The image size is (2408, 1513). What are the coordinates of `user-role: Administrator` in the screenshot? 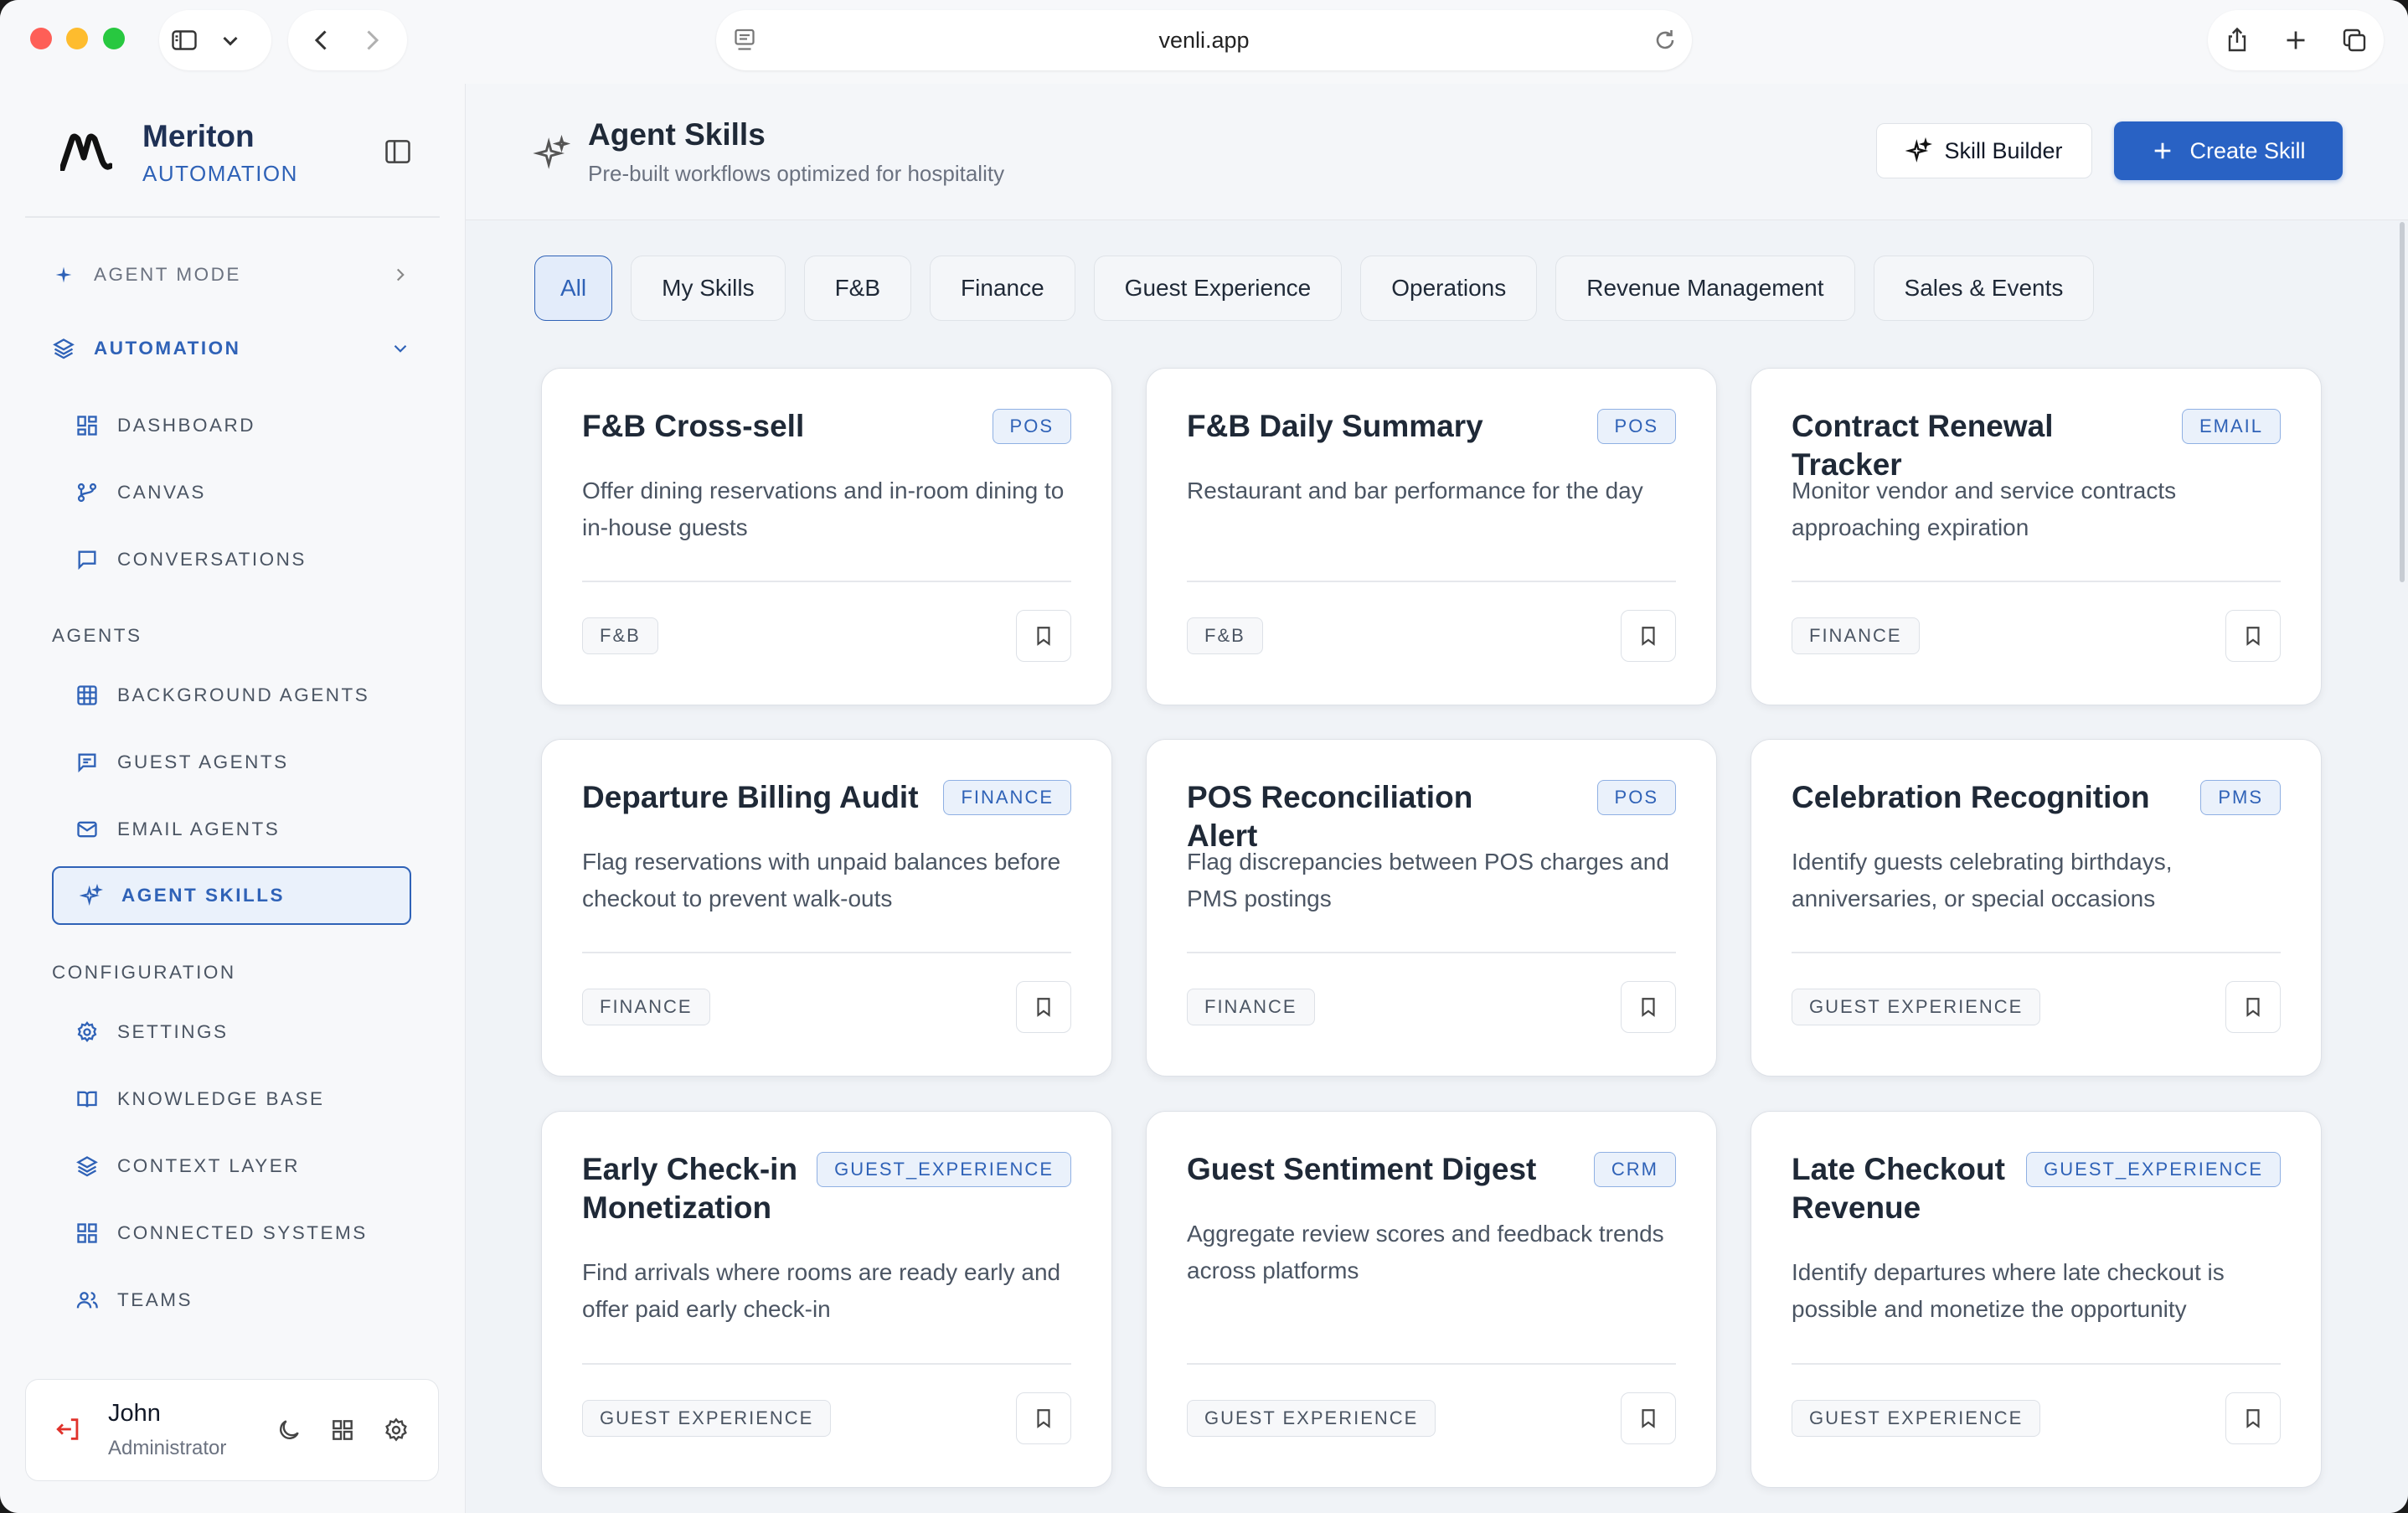 It's located at (167, 1448).